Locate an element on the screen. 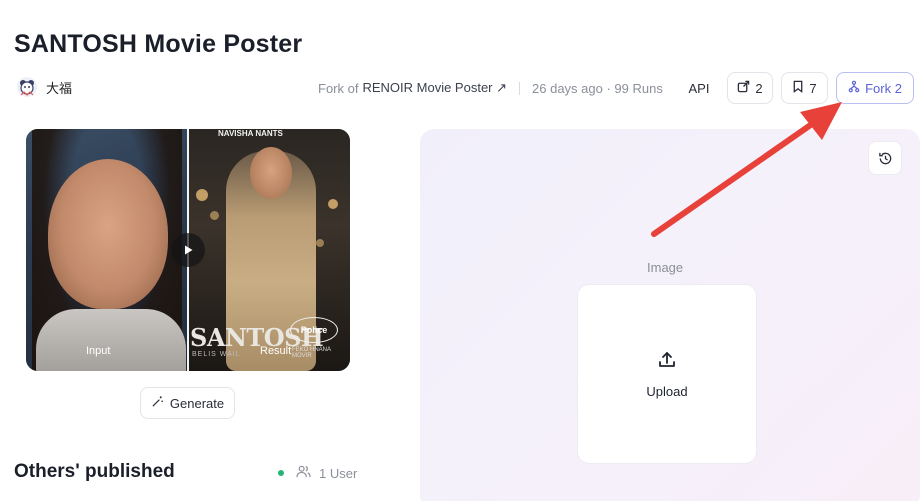 The width and height of the screenshot is (922, 501). api-button: API is located at coordinates (699, 88).